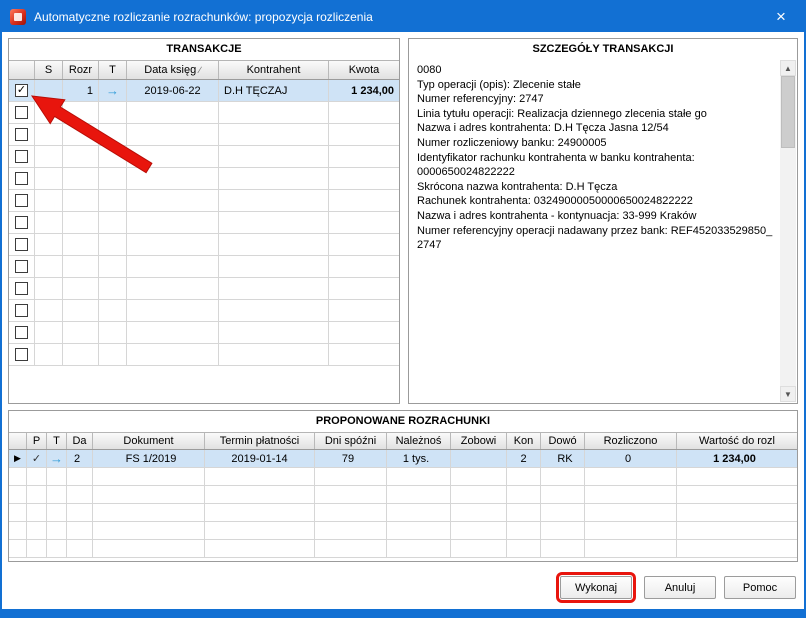 The width and height of the screenshot is (806, 618). I want to click on col-header-naleznosc: Należnoś, so click(419, 441).